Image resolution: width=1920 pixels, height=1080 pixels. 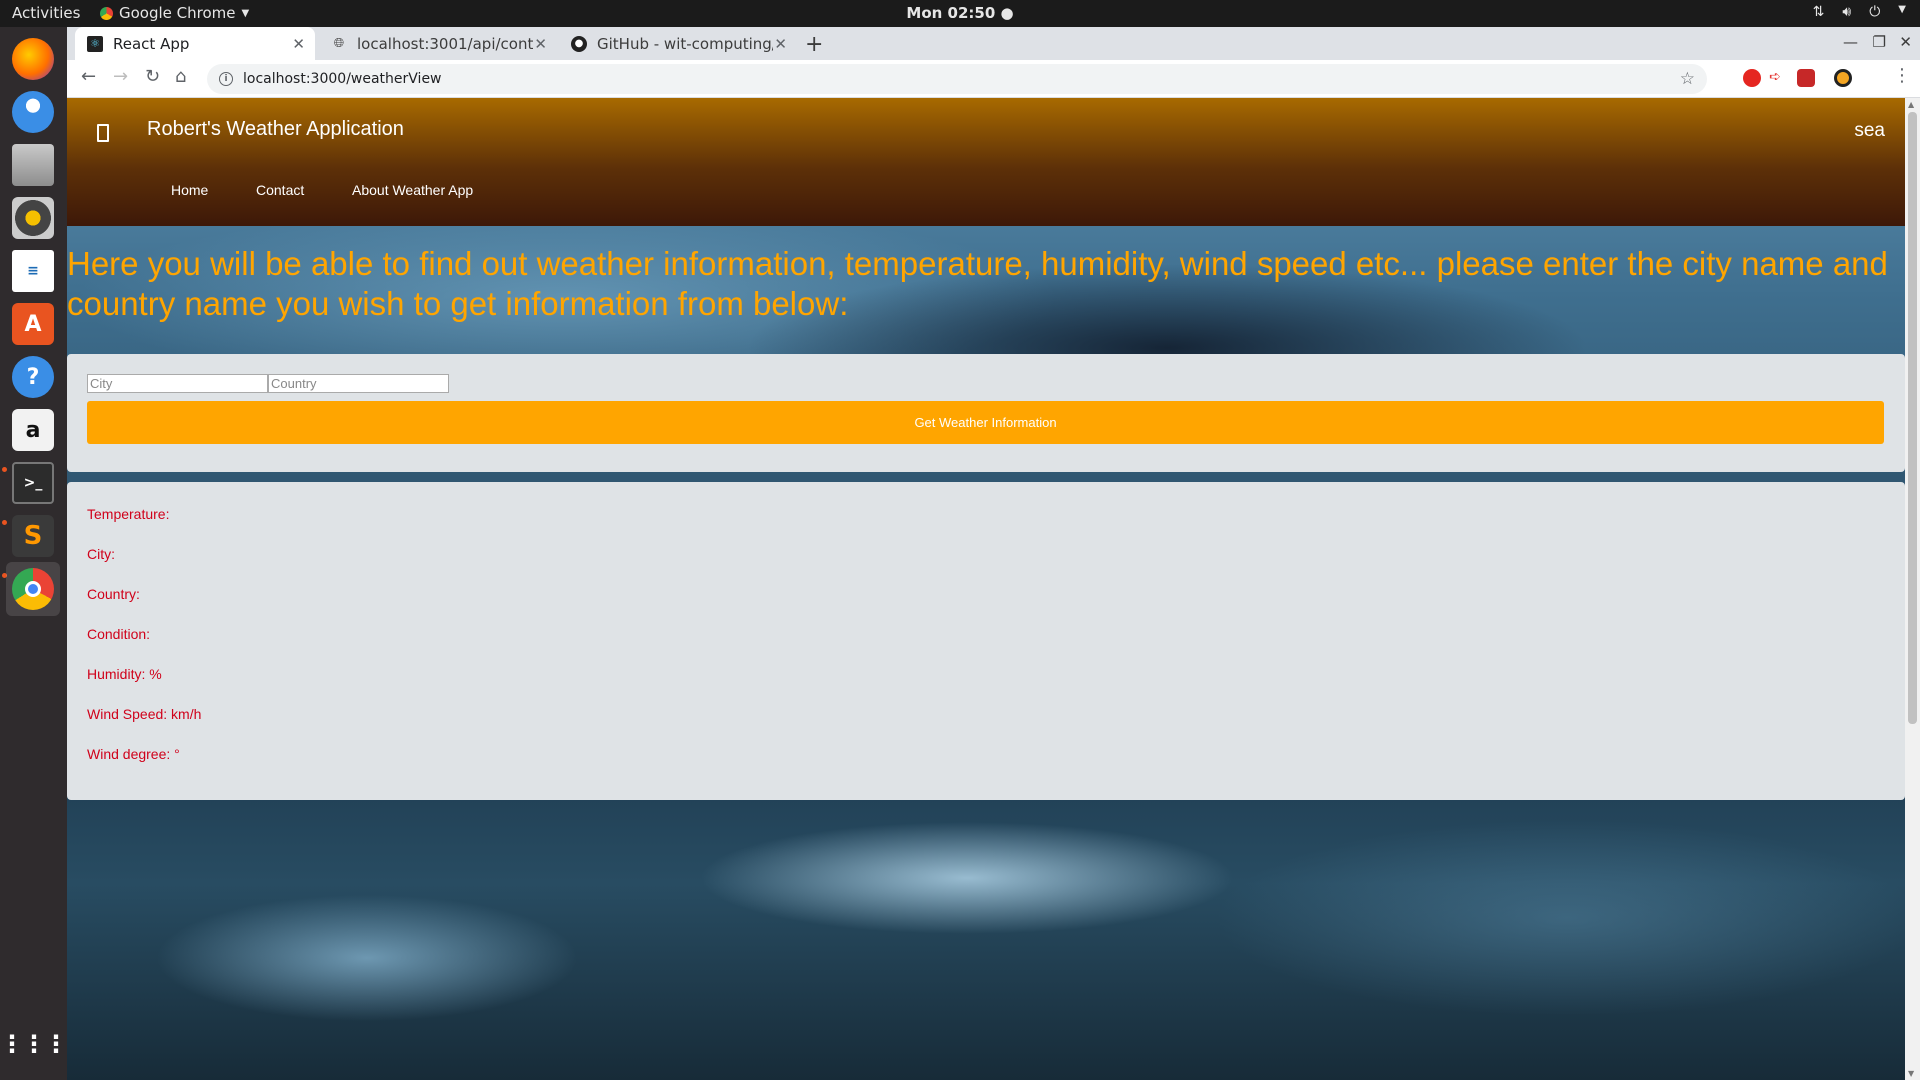 I want to click on files-icon, so click(x=33, y=165).